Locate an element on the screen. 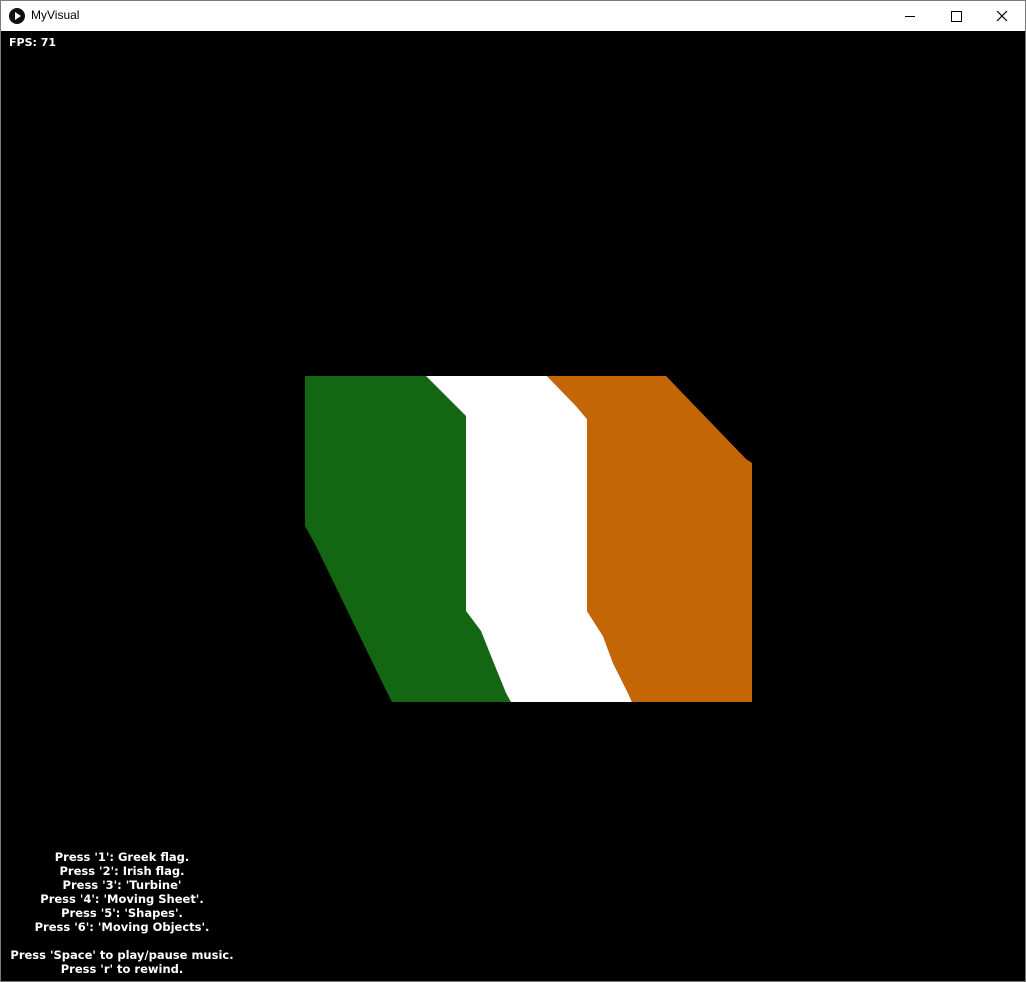 This screenshot has height=982, width=1026. help-music-line: Press 'Space' to play/pause music. is located at coordinates (122, 955).